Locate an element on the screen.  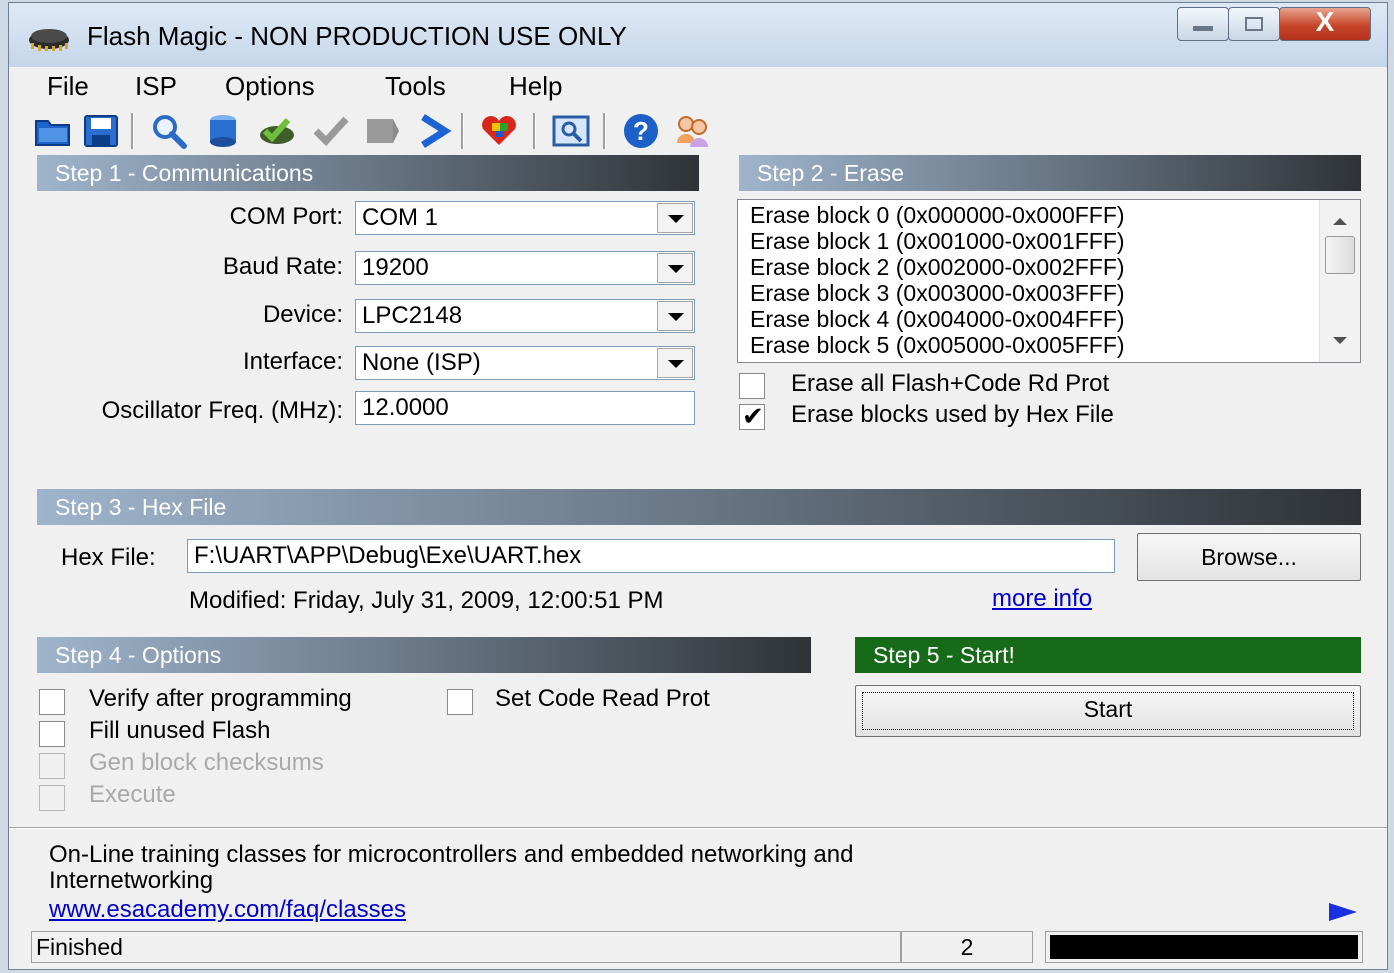
hex-file-value: F:\UART\APP\Debug\Exe\UART.hex is located at coordinates (388, 555).